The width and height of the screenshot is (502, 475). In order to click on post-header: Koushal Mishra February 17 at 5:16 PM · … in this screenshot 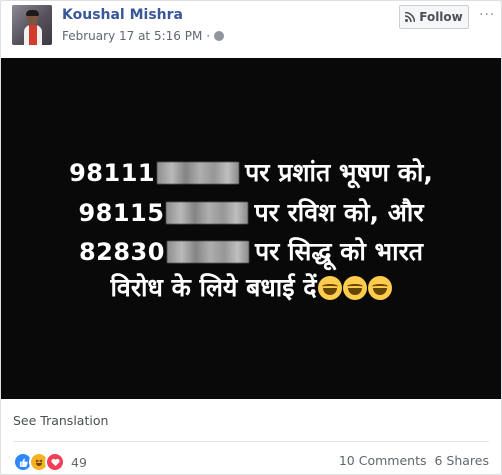, I will do `click(251, 29)`.